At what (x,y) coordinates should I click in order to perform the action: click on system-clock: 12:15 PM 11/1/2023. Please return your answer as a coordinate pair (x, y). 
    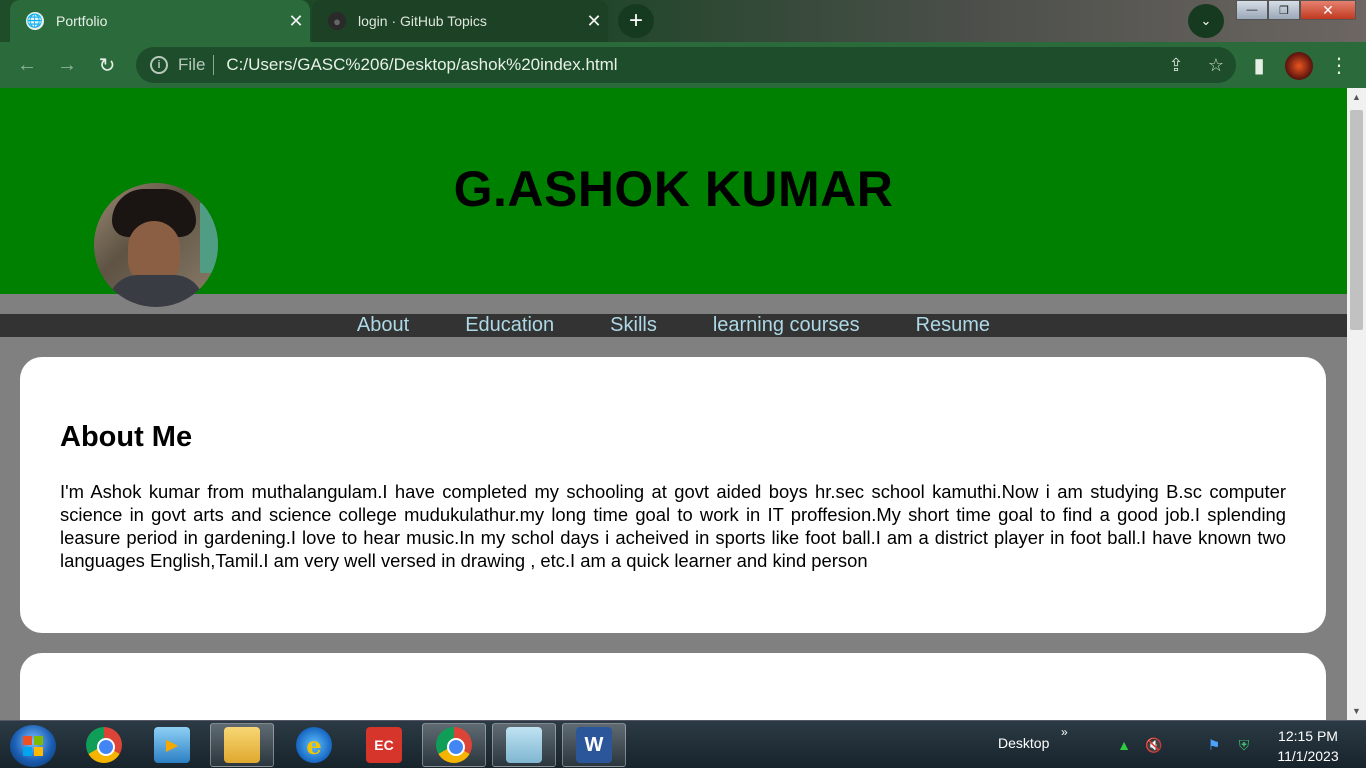
    Looking at the image, I should click on (1308, 746).